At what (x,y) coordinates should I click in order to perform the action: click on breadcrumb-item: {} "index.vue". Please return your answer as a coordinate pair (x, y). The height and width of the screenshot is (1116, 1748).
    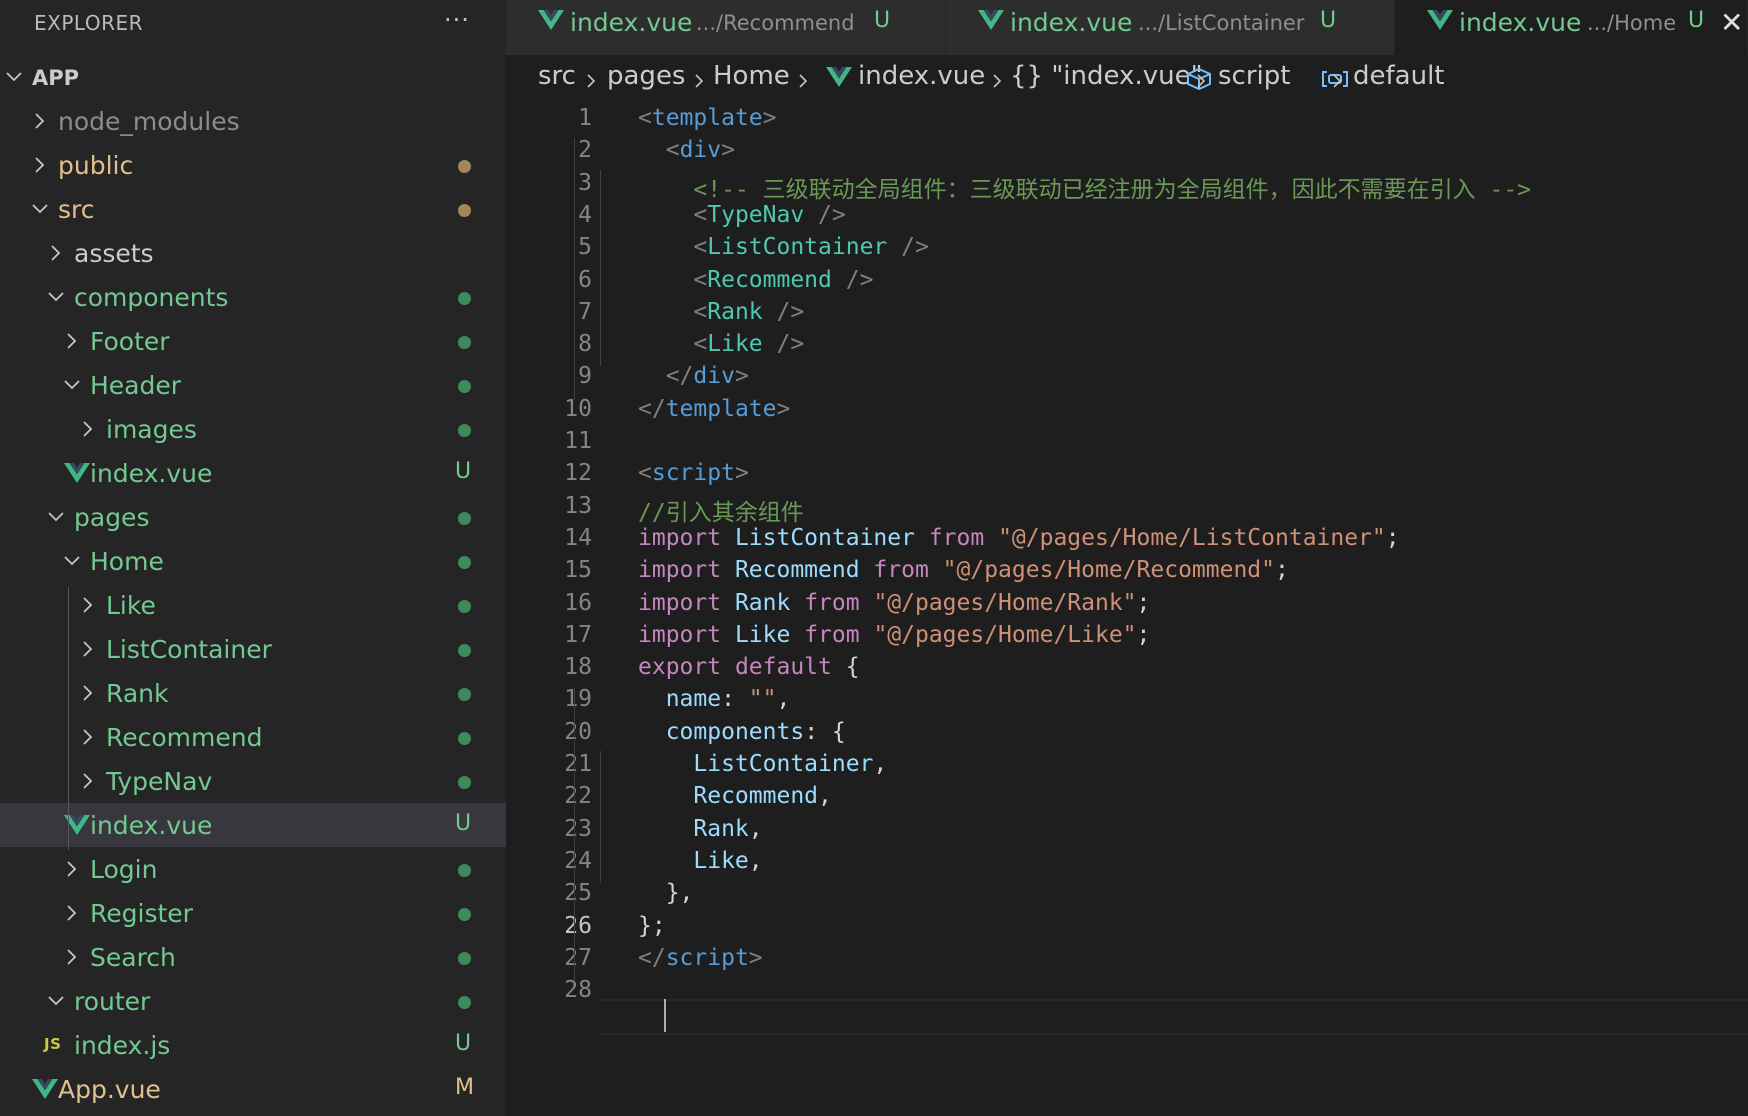
    Looking at the image, I should click on (1106, 76).